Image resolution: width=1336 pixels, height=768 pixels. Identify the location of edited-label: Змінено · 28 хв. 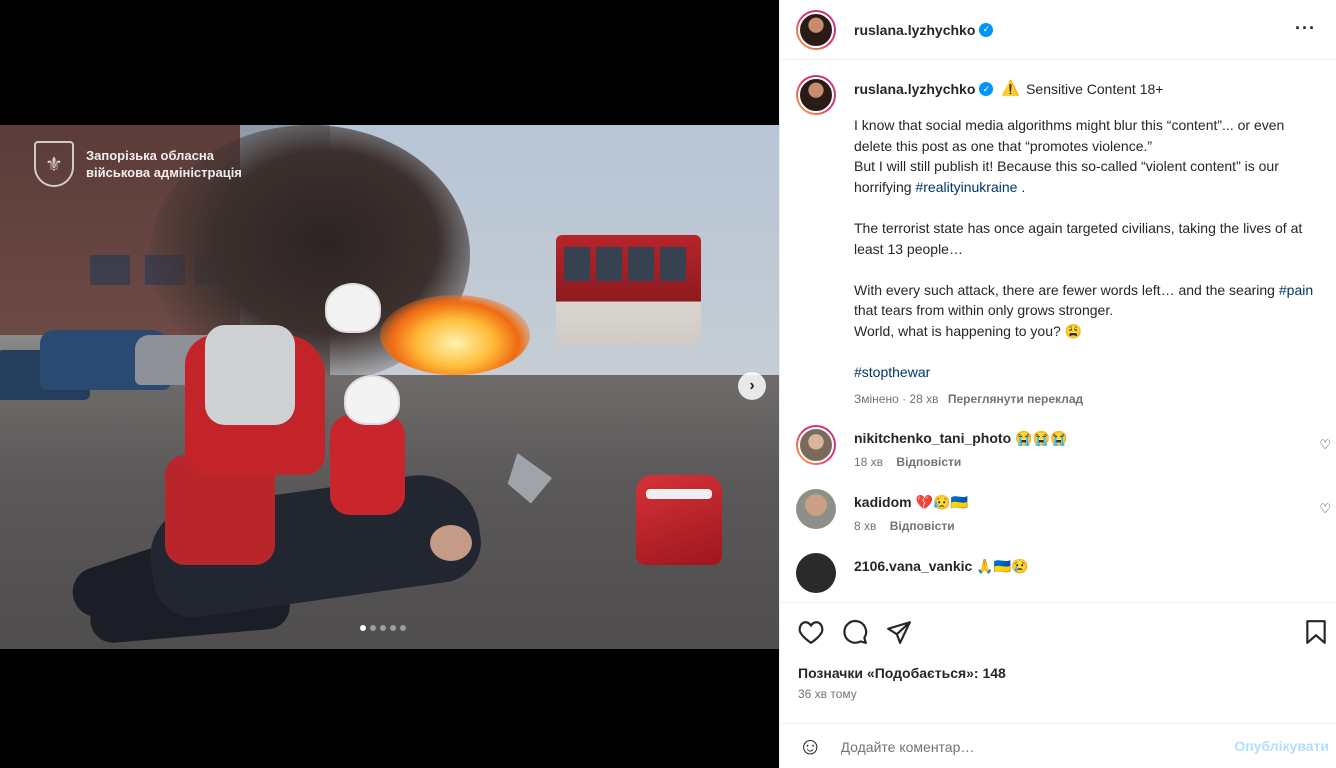
(896, 398).